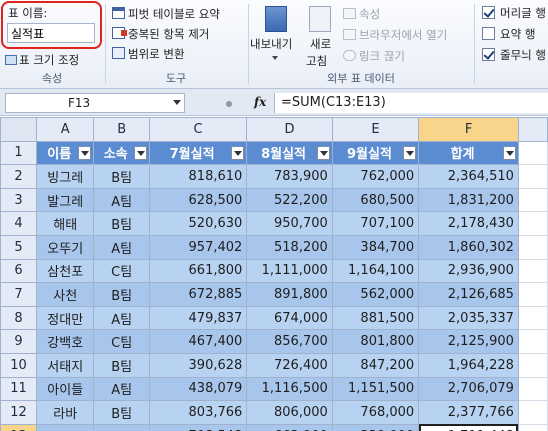 This screenshot has width=548, height=431. Describe the element at coordinates (375, 176) in the screenshot. I see `september-cell: 762,000` at that location.